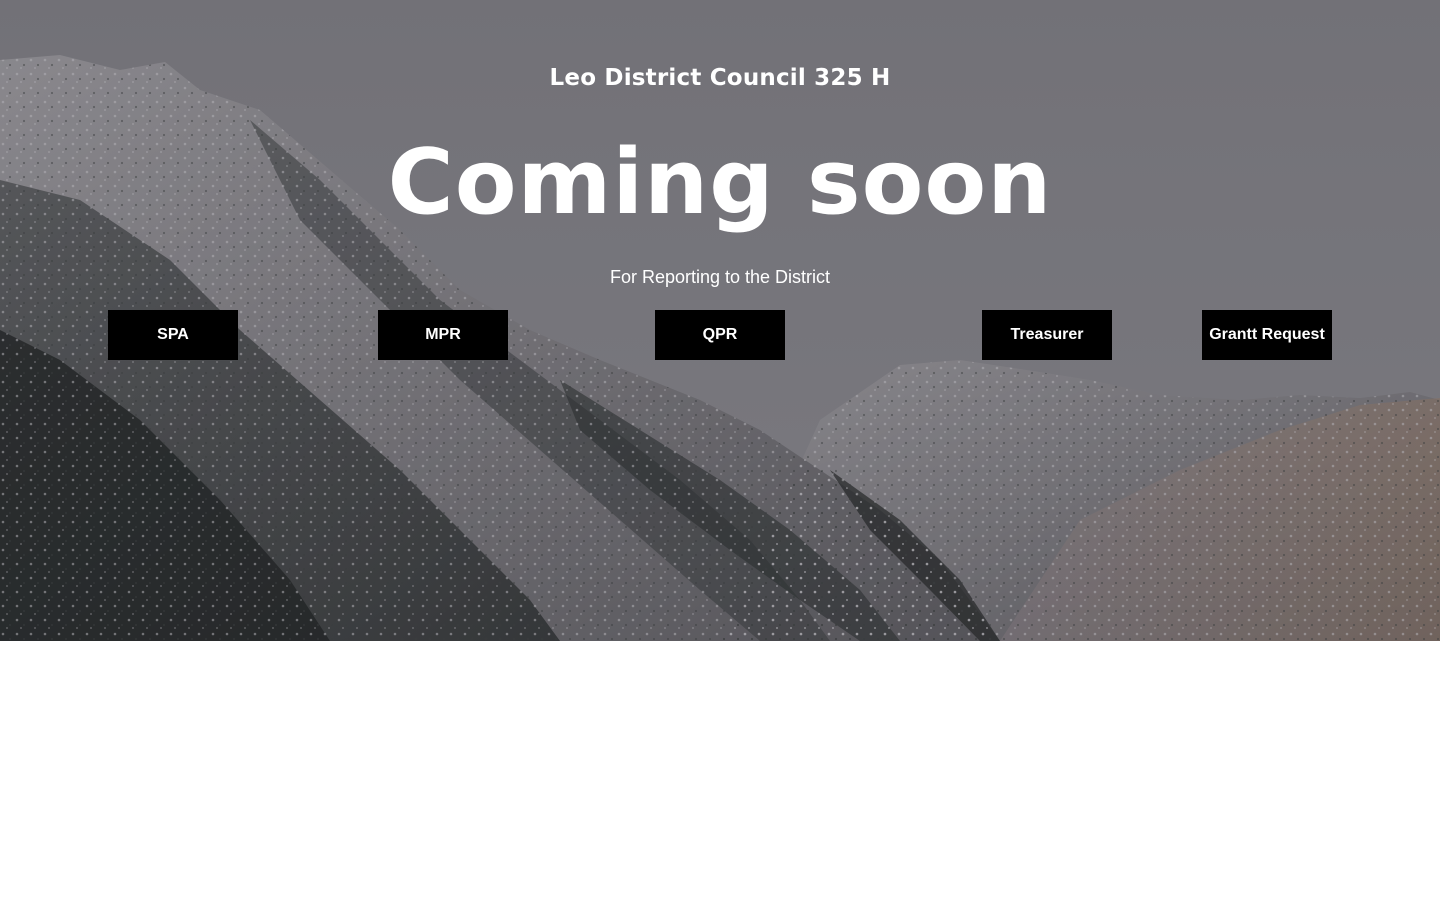  Describe the element at coordinates (173, 335) in the screenshot. I see `spa-button: SPA` at that location.